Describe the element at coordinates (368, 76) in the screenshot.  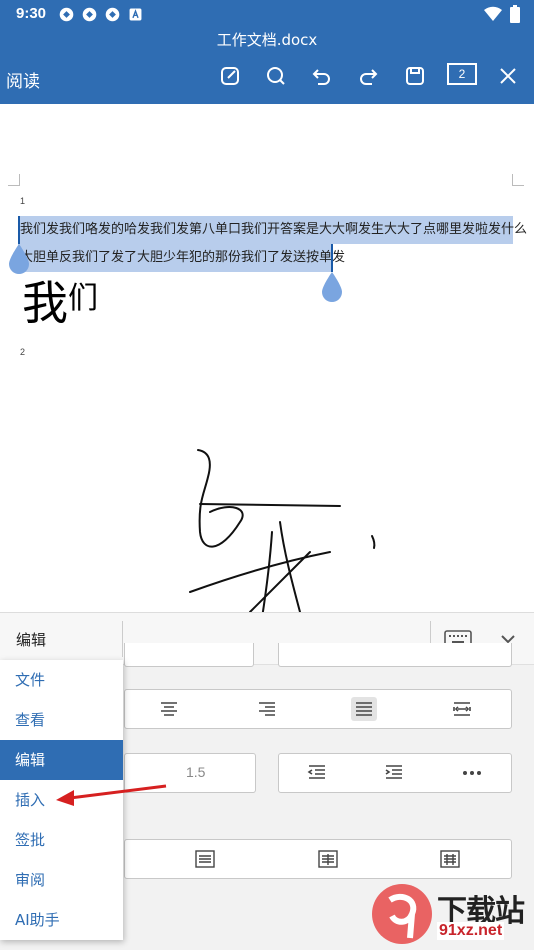
I see `redo-icon` at that location.